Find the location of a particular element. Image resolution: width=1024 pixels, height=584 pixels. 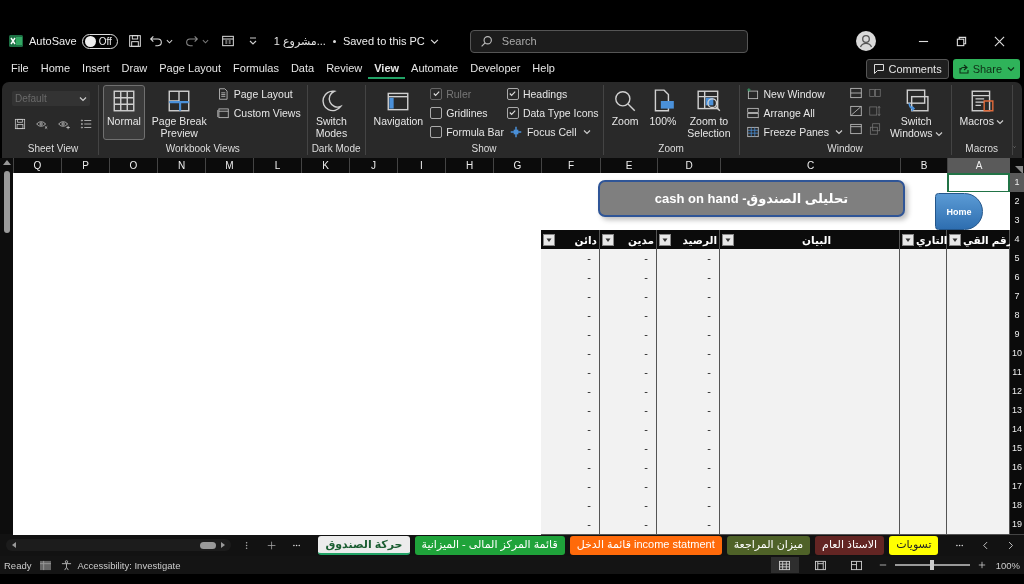

zoom-out-icon is located at coordinates (882, 565).